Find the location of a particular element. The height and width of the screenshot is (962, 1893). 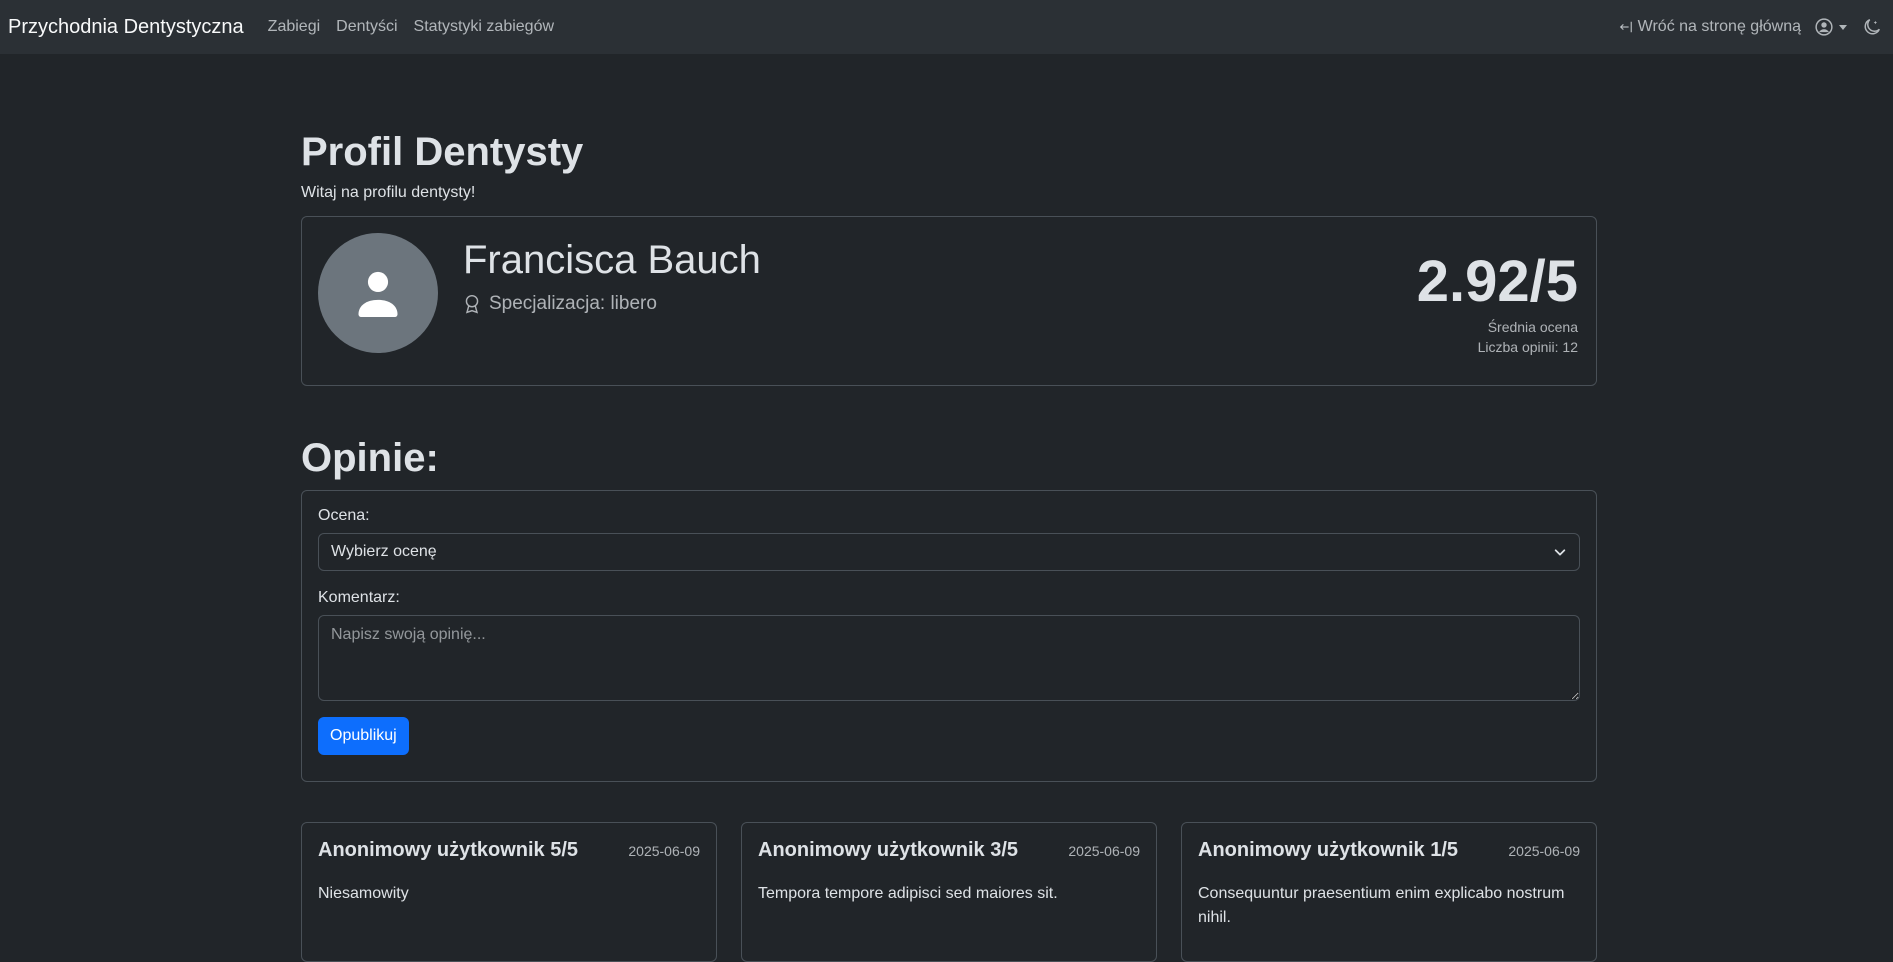

box-arrow-left-icon is located at coordinates (1625, 27).